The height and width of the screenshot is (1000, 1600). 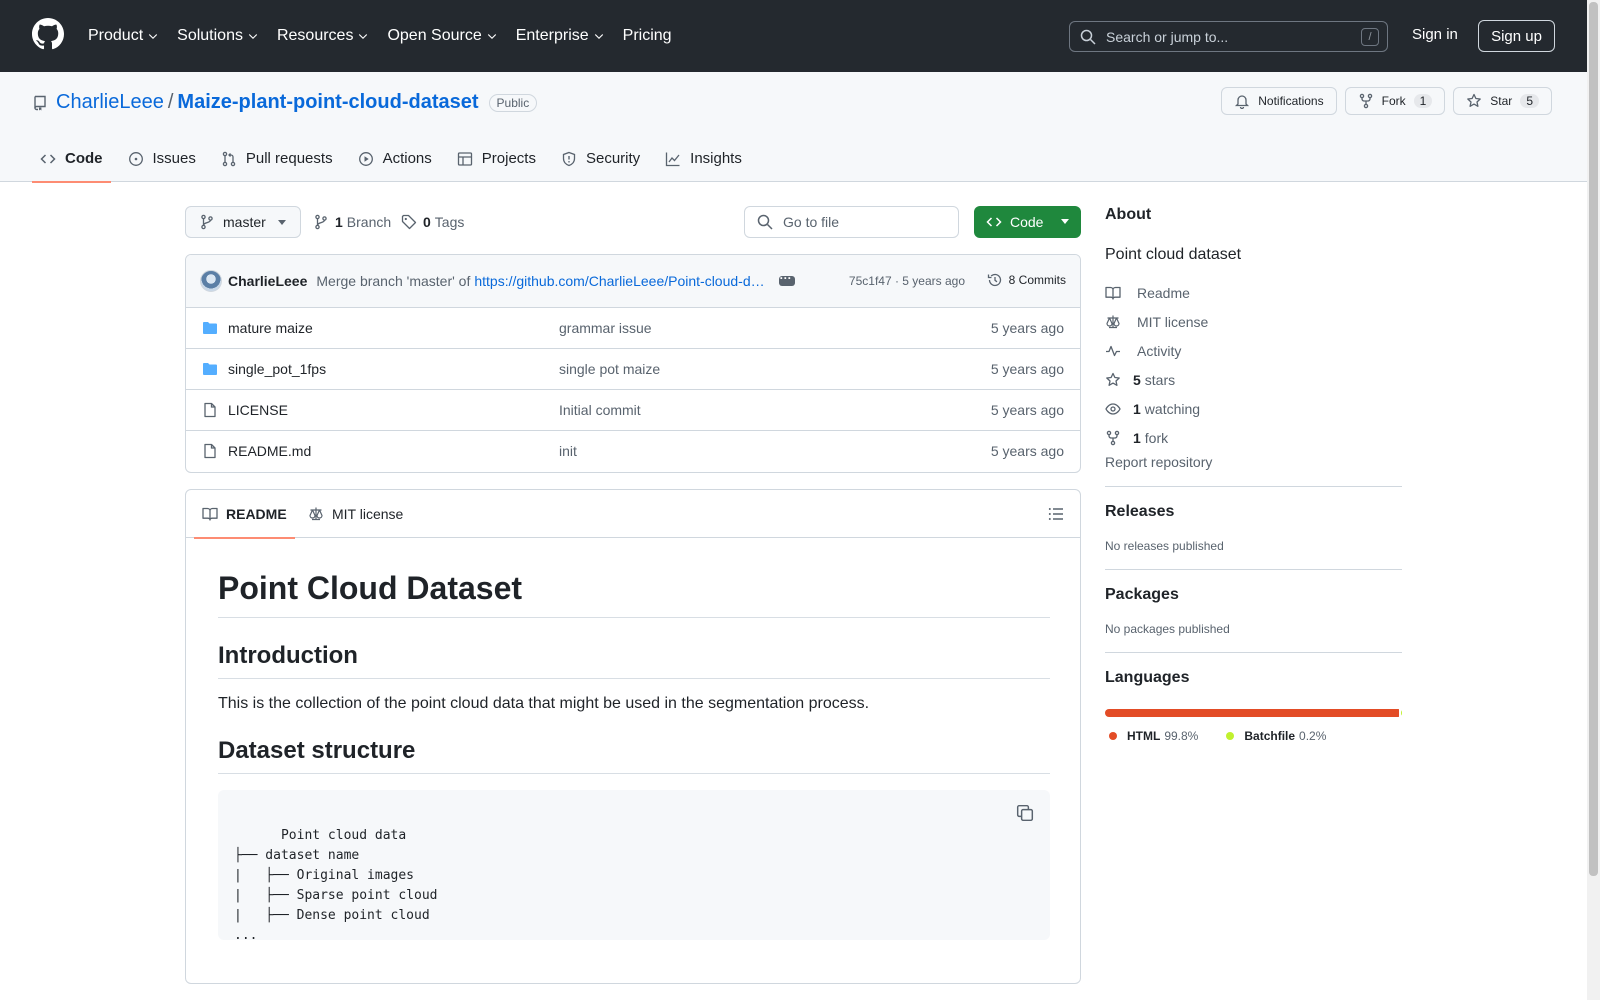 What do you see at coordinates (811, 222) in the screenshot?
I see `go-to-file-placeholder: Go to file` at bounding box center [811, 222].